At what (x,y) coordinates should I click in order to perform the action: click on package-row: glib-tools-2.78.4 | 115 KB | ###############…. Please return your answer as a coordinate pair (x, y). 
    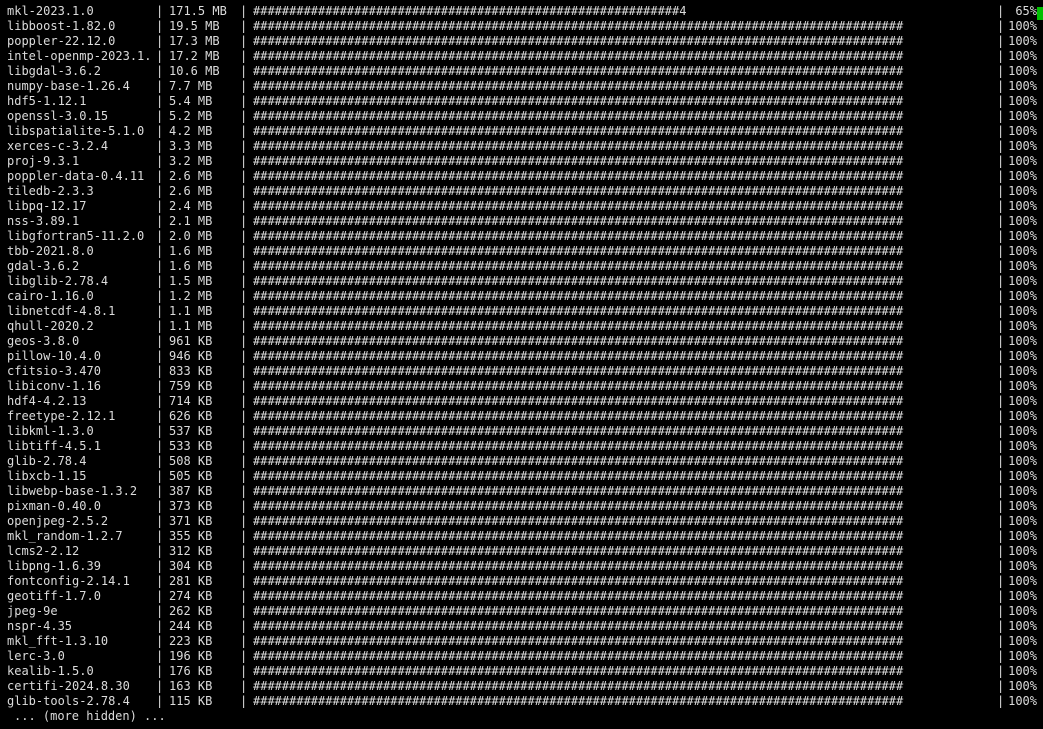
    Looking at the image, I should click on (521, 701).